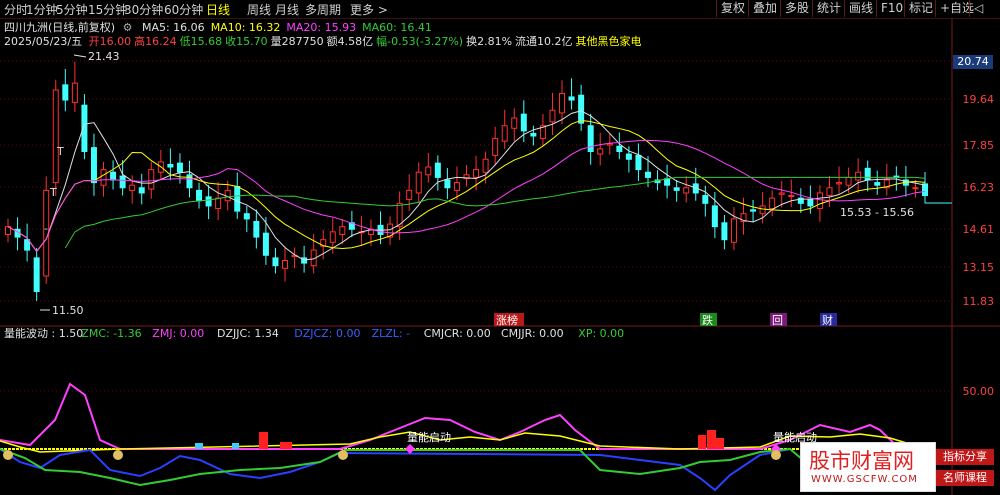  I want to click on watermark-tag-course: 名师课程, so click(965, 478).